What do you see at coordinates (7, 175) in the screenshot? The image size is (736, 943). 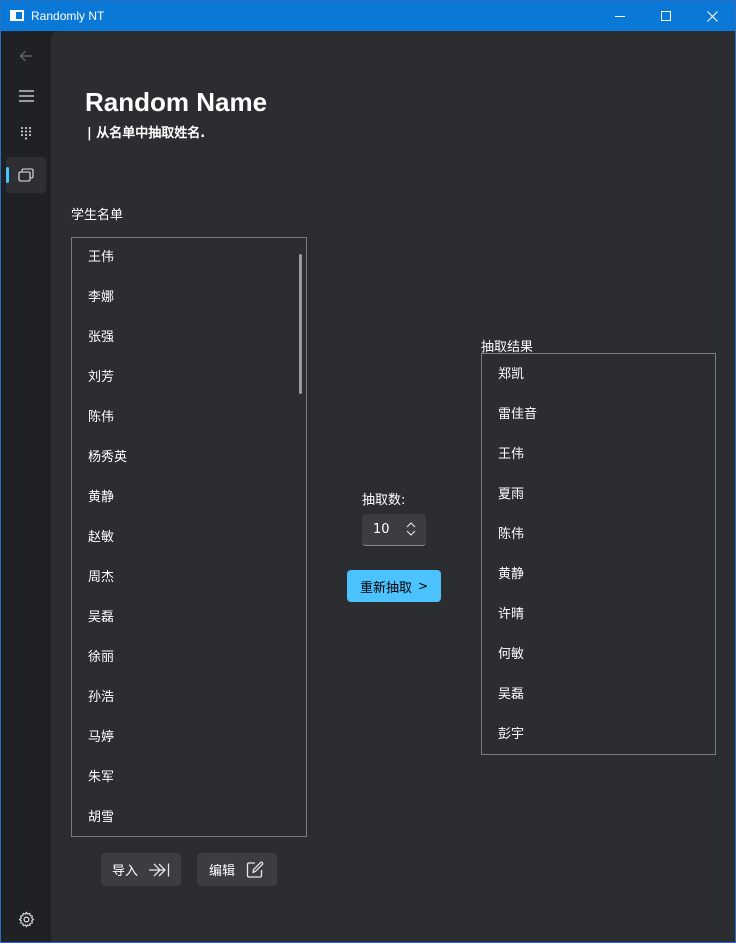 I see `selection-indicator` at bounding box center [7, 175].